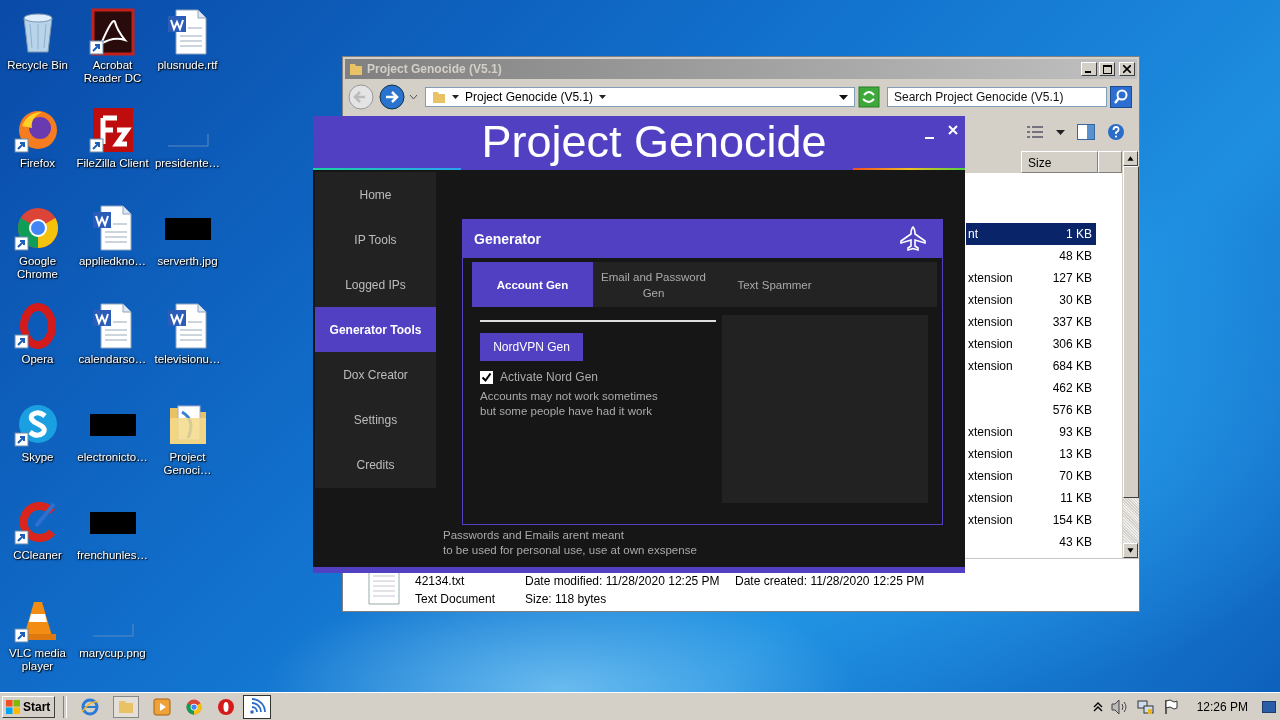 The image size is (1280, 720). What do you see at coordinates (1076, 432) in the screenshot?
I see `table-cell-text: 93 KB` at bounding box center [1076, 432].